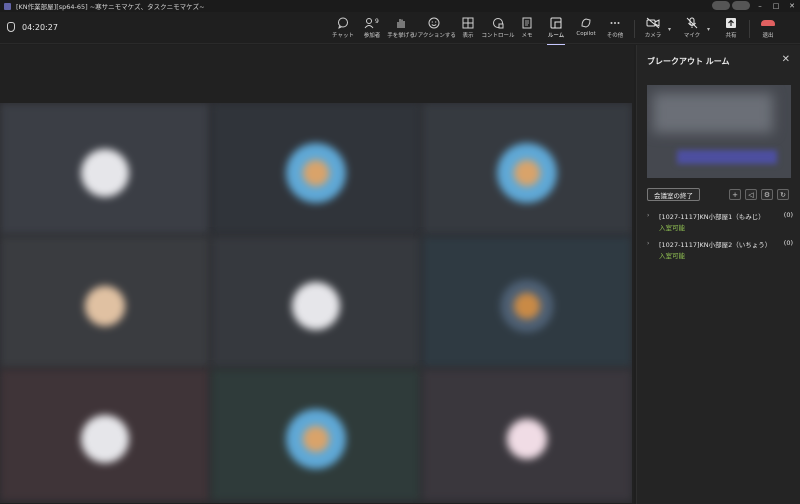  What do you see at coordinates (372, 36) in the screenshot?
I see `participants-label: 参加者` at bounding box center [372, 36].